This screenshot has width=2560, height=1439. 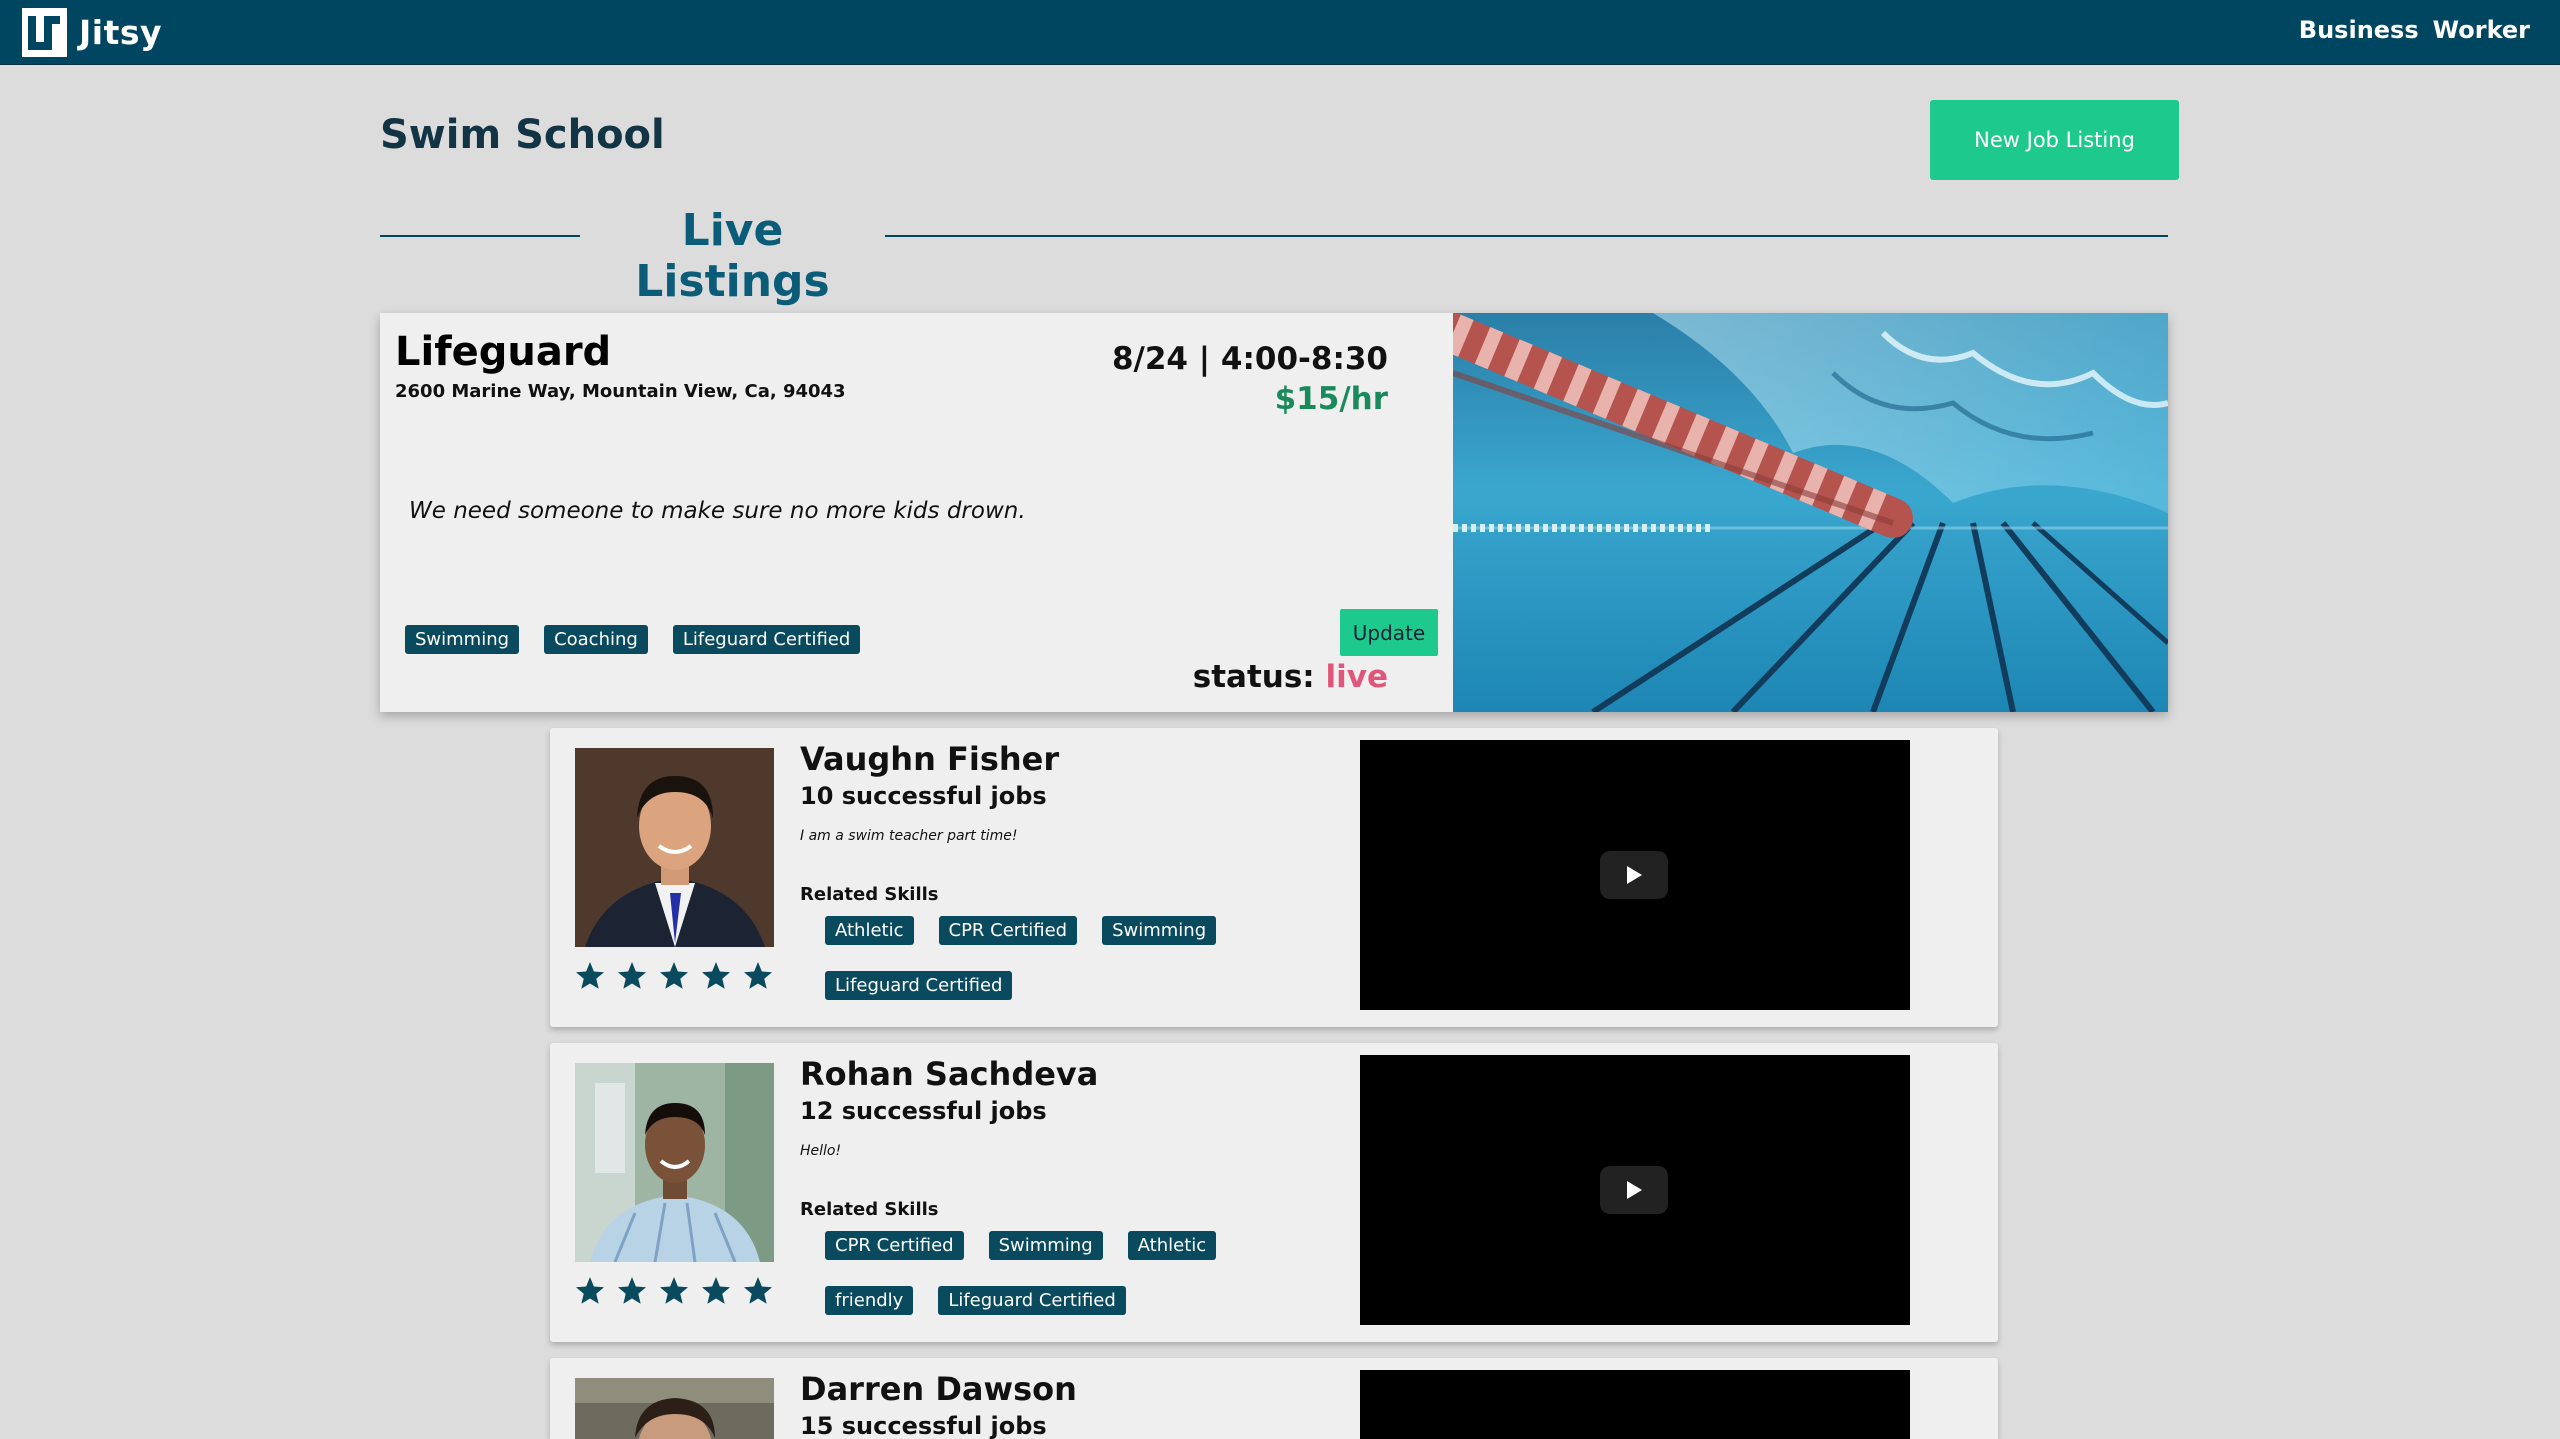 I want to click on page-title: Swim School, so click(x=522, y=135).